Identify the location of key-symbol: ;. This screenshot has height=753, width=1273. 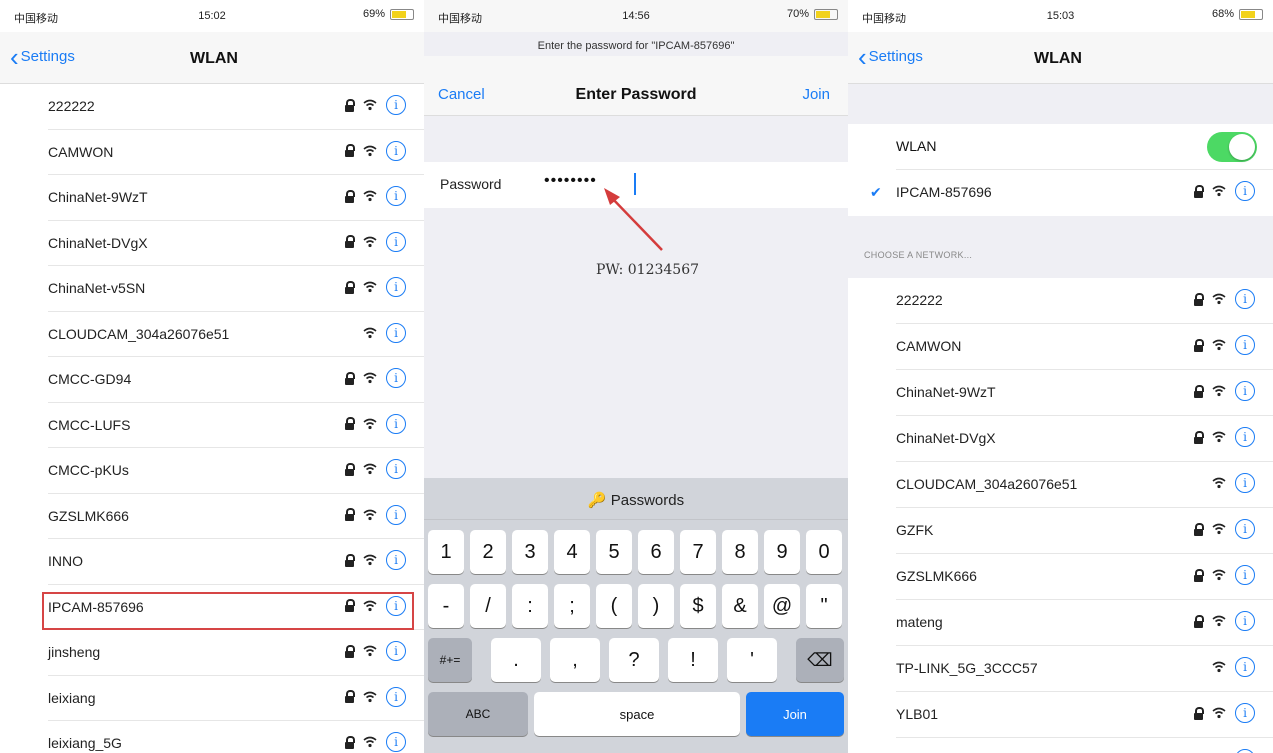
(572, 606).